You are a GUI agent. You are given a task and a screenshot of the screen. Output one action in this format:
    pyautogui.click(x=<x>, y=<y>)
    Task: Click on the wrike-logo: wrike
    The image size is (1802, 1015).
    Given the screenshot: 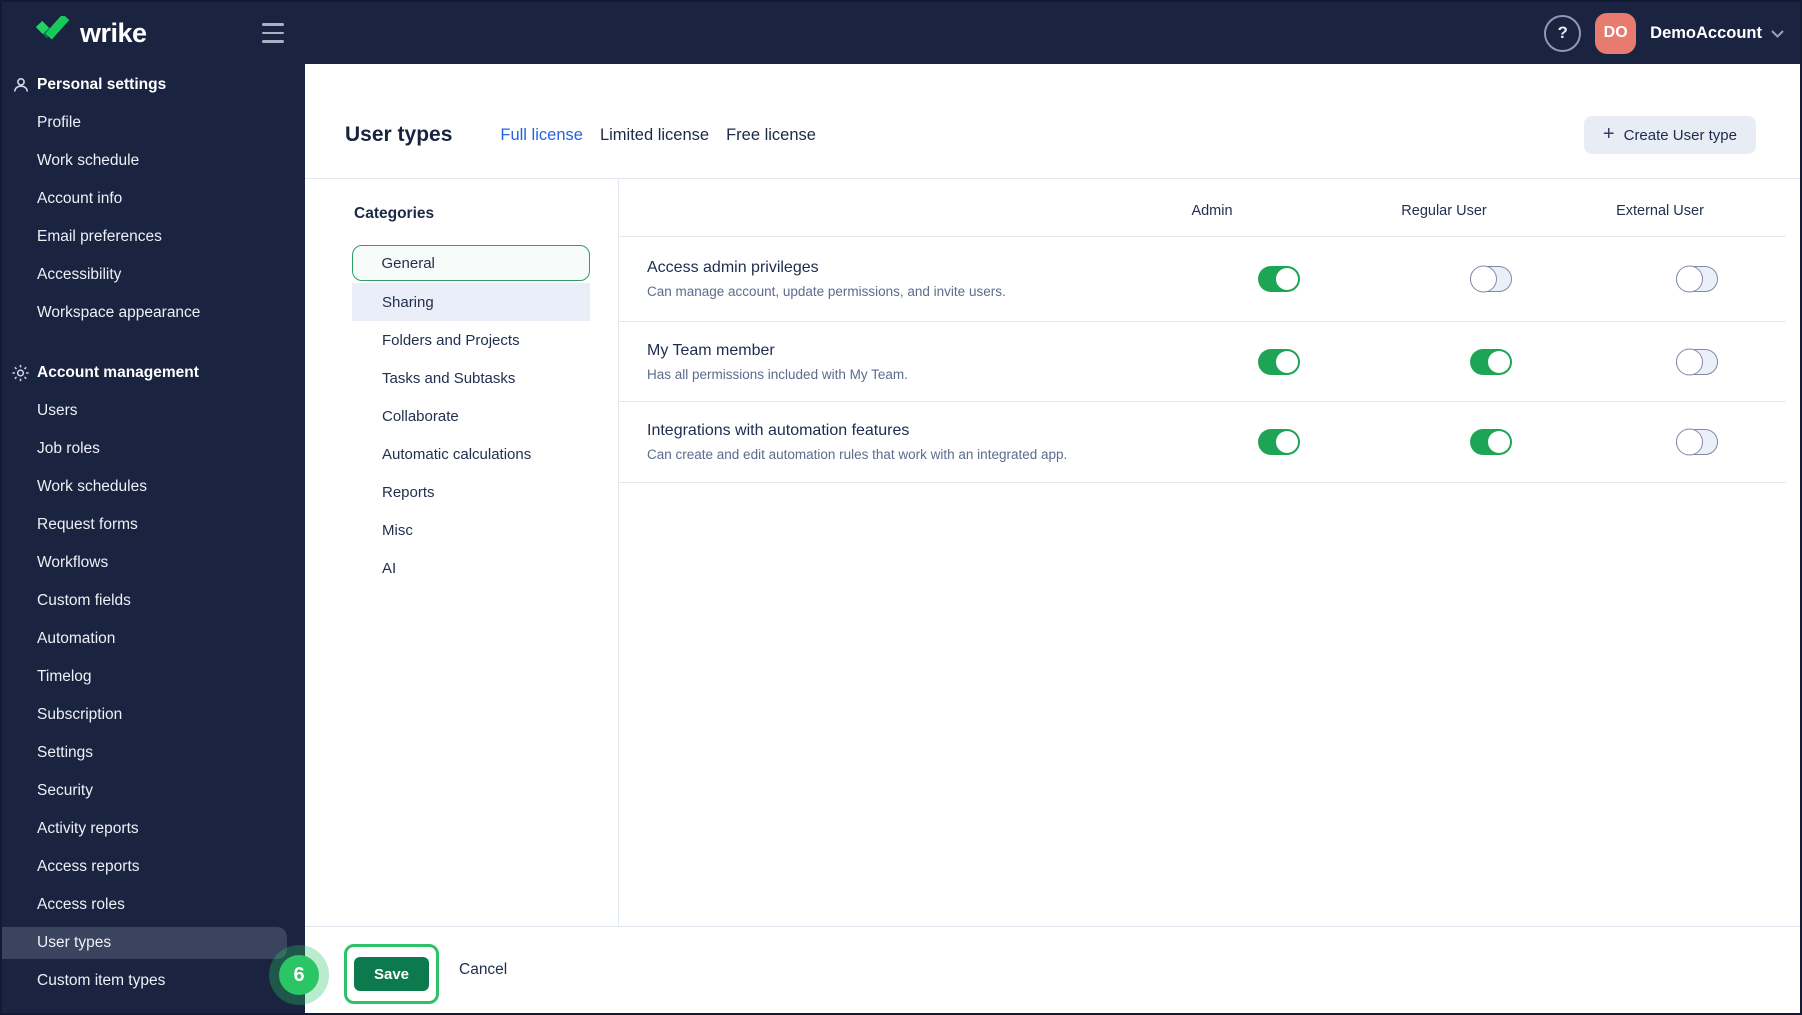 What is the action you would take?
    pyautogui.click(x=91, y=33)
    